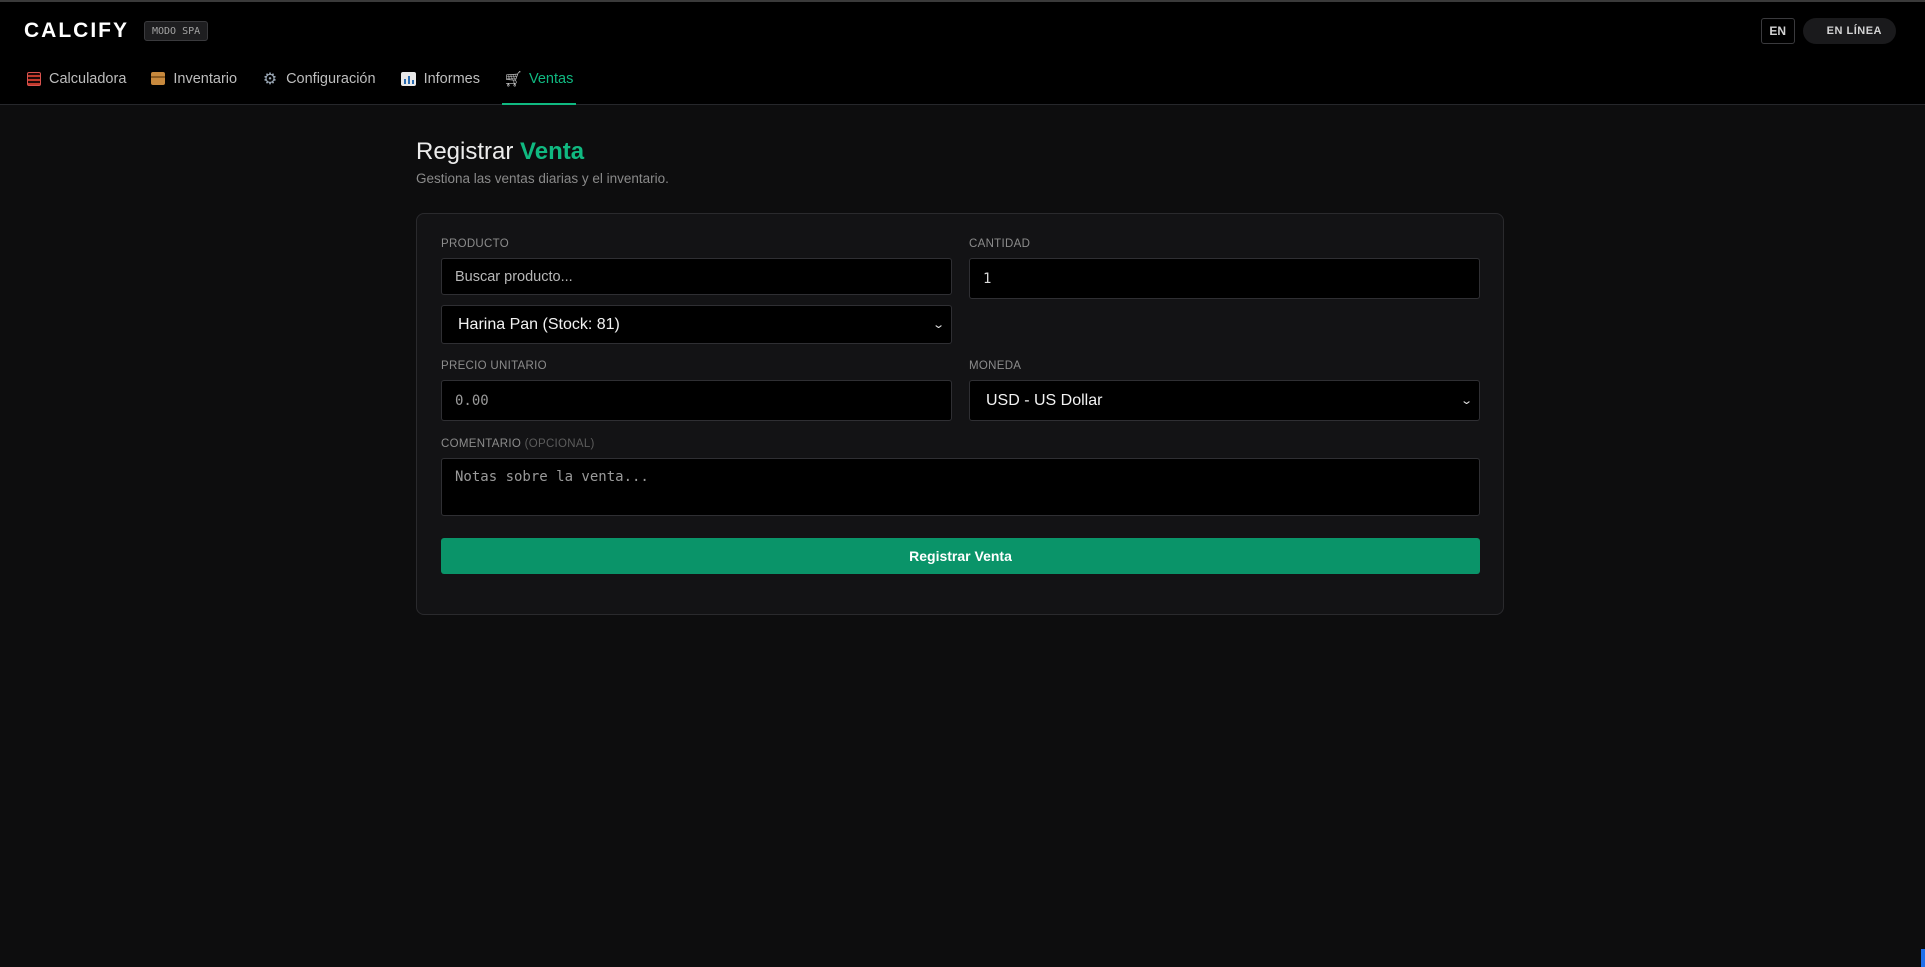  I want to click on tab-inventario: Inventario, so click(194, 81).